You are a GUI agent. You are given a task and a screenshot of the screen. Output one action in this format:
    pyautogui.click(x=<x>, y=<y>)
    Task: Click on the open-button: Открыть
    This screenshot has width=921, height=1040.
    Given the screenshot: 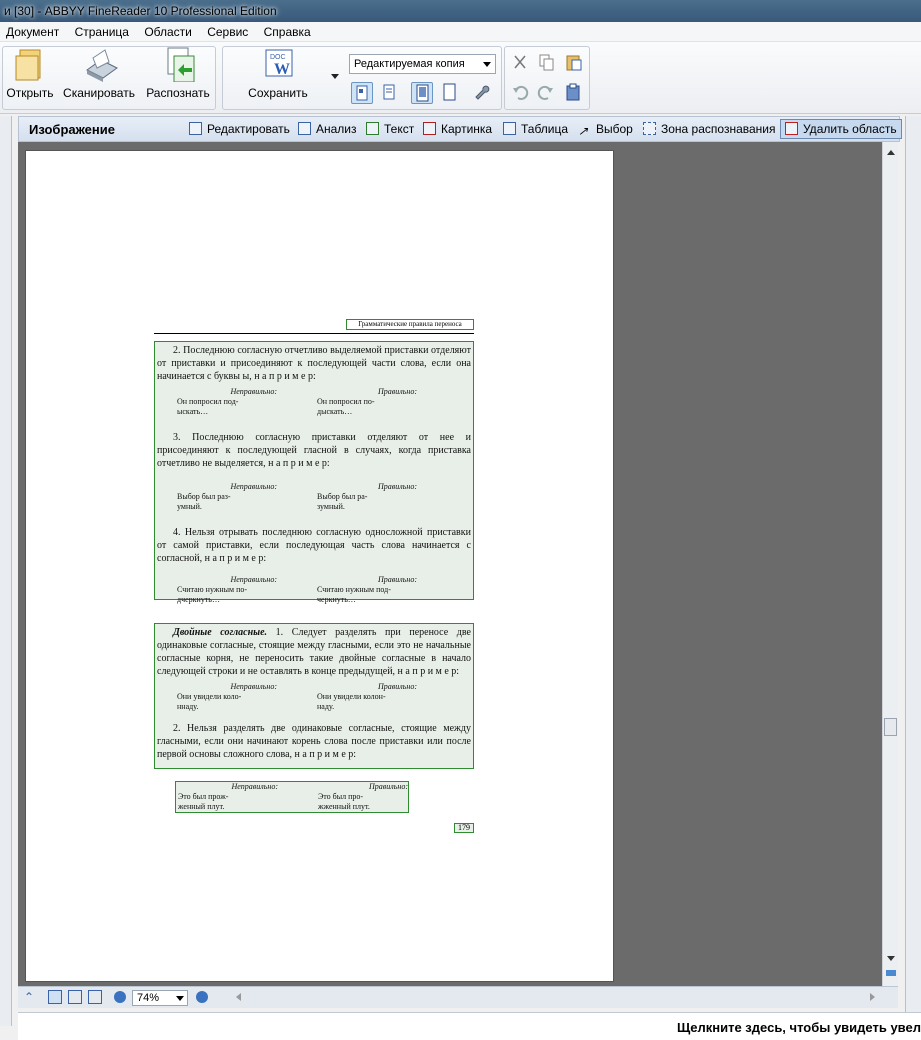 What is the action you would take?
    pyautogui.click(x=30, y=76)
    